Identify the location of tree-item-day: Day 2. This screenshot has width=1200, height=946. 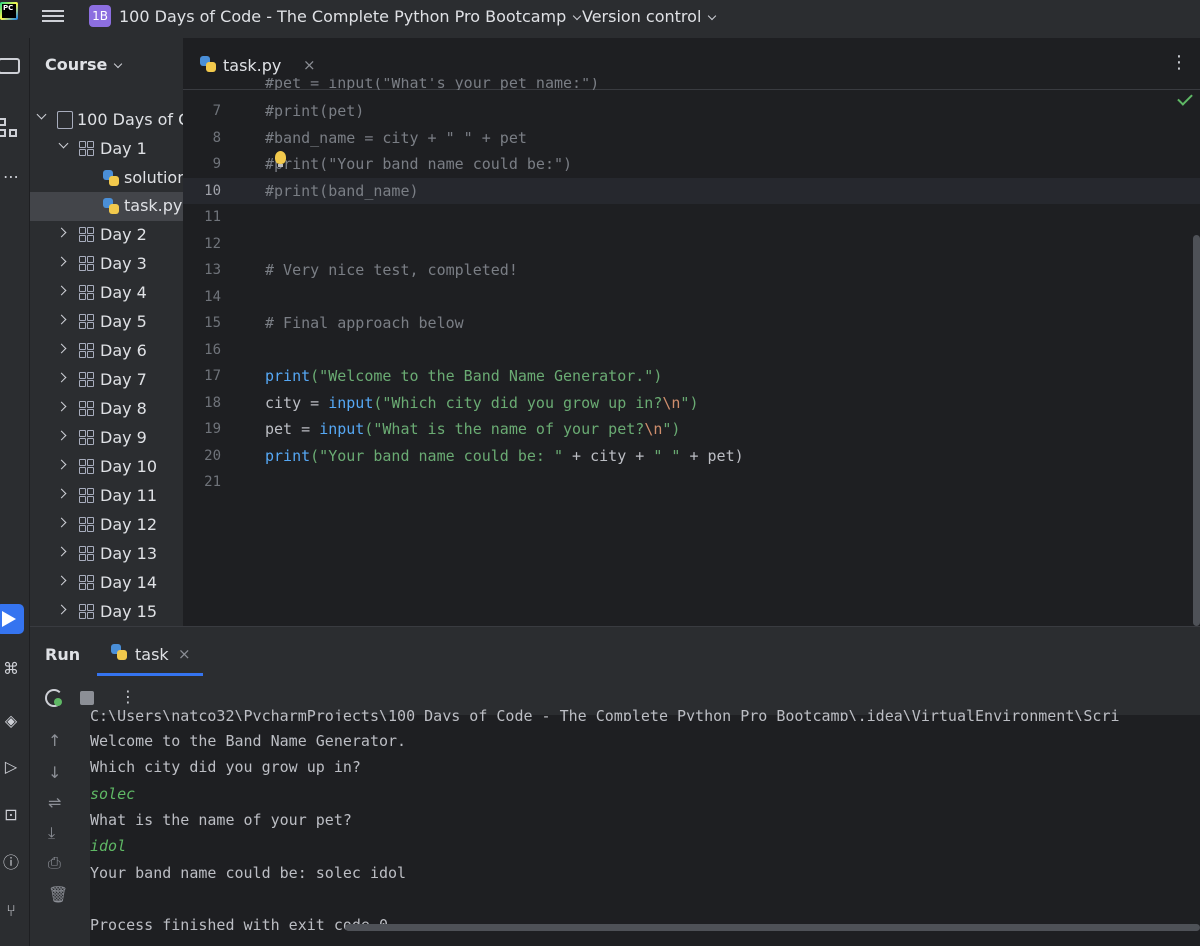
(106, 235).